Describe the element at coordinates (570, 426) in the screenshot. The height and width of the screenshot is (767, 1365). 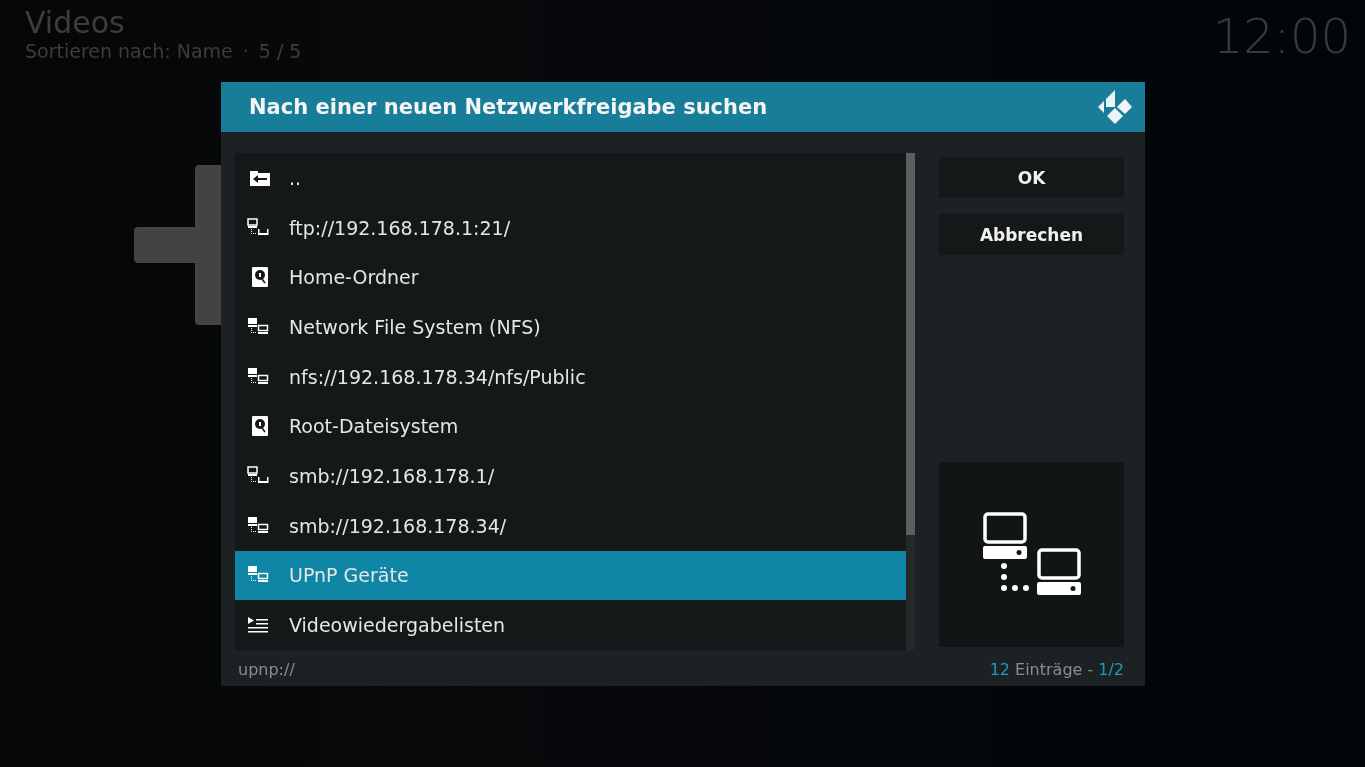
I see `list-item: Root-Dateisystem` at that location.